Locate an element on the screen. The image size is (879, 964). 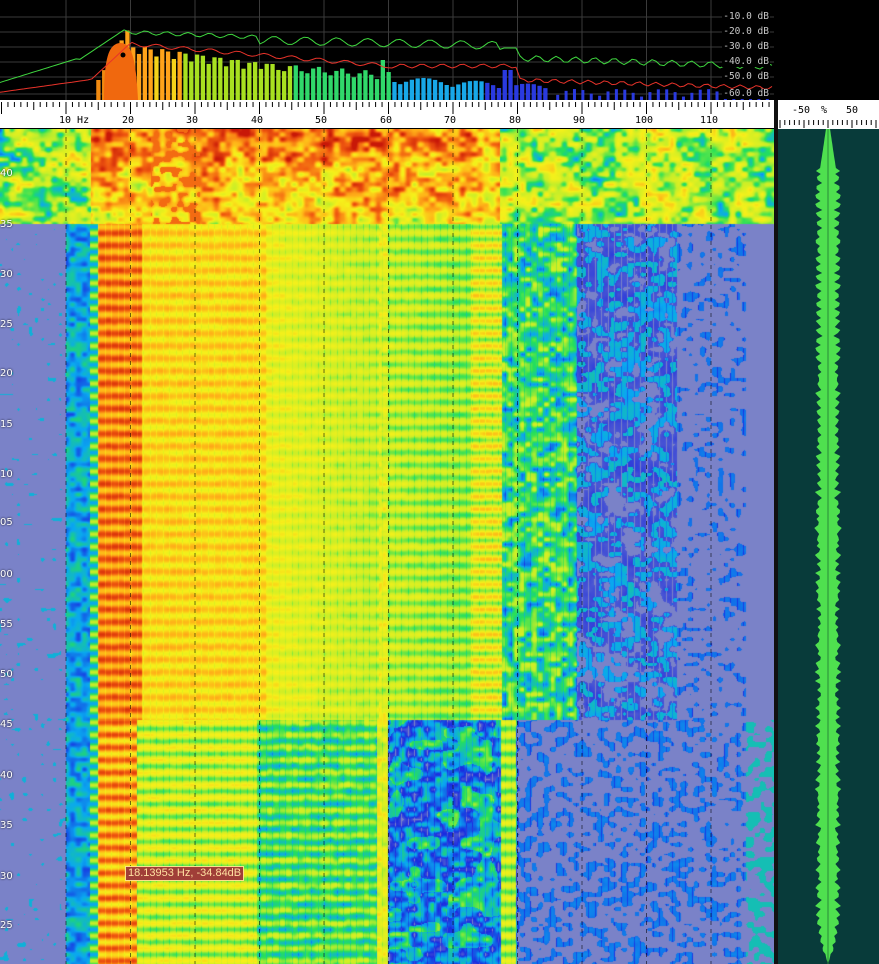
spectrum-cursor-marker is located at coordinates (123, 55).